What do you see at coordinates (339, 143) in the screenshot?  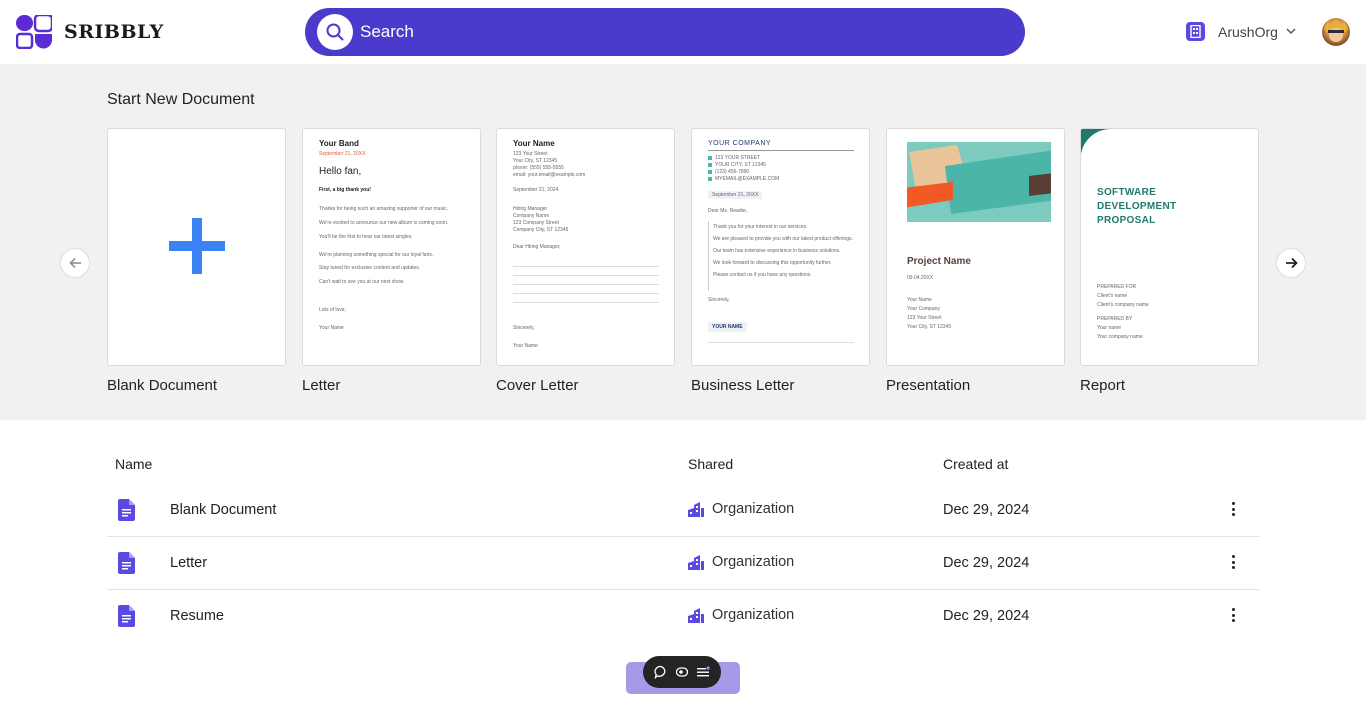 I see `preview-text: Your Band` at bounding box center [339, 143].